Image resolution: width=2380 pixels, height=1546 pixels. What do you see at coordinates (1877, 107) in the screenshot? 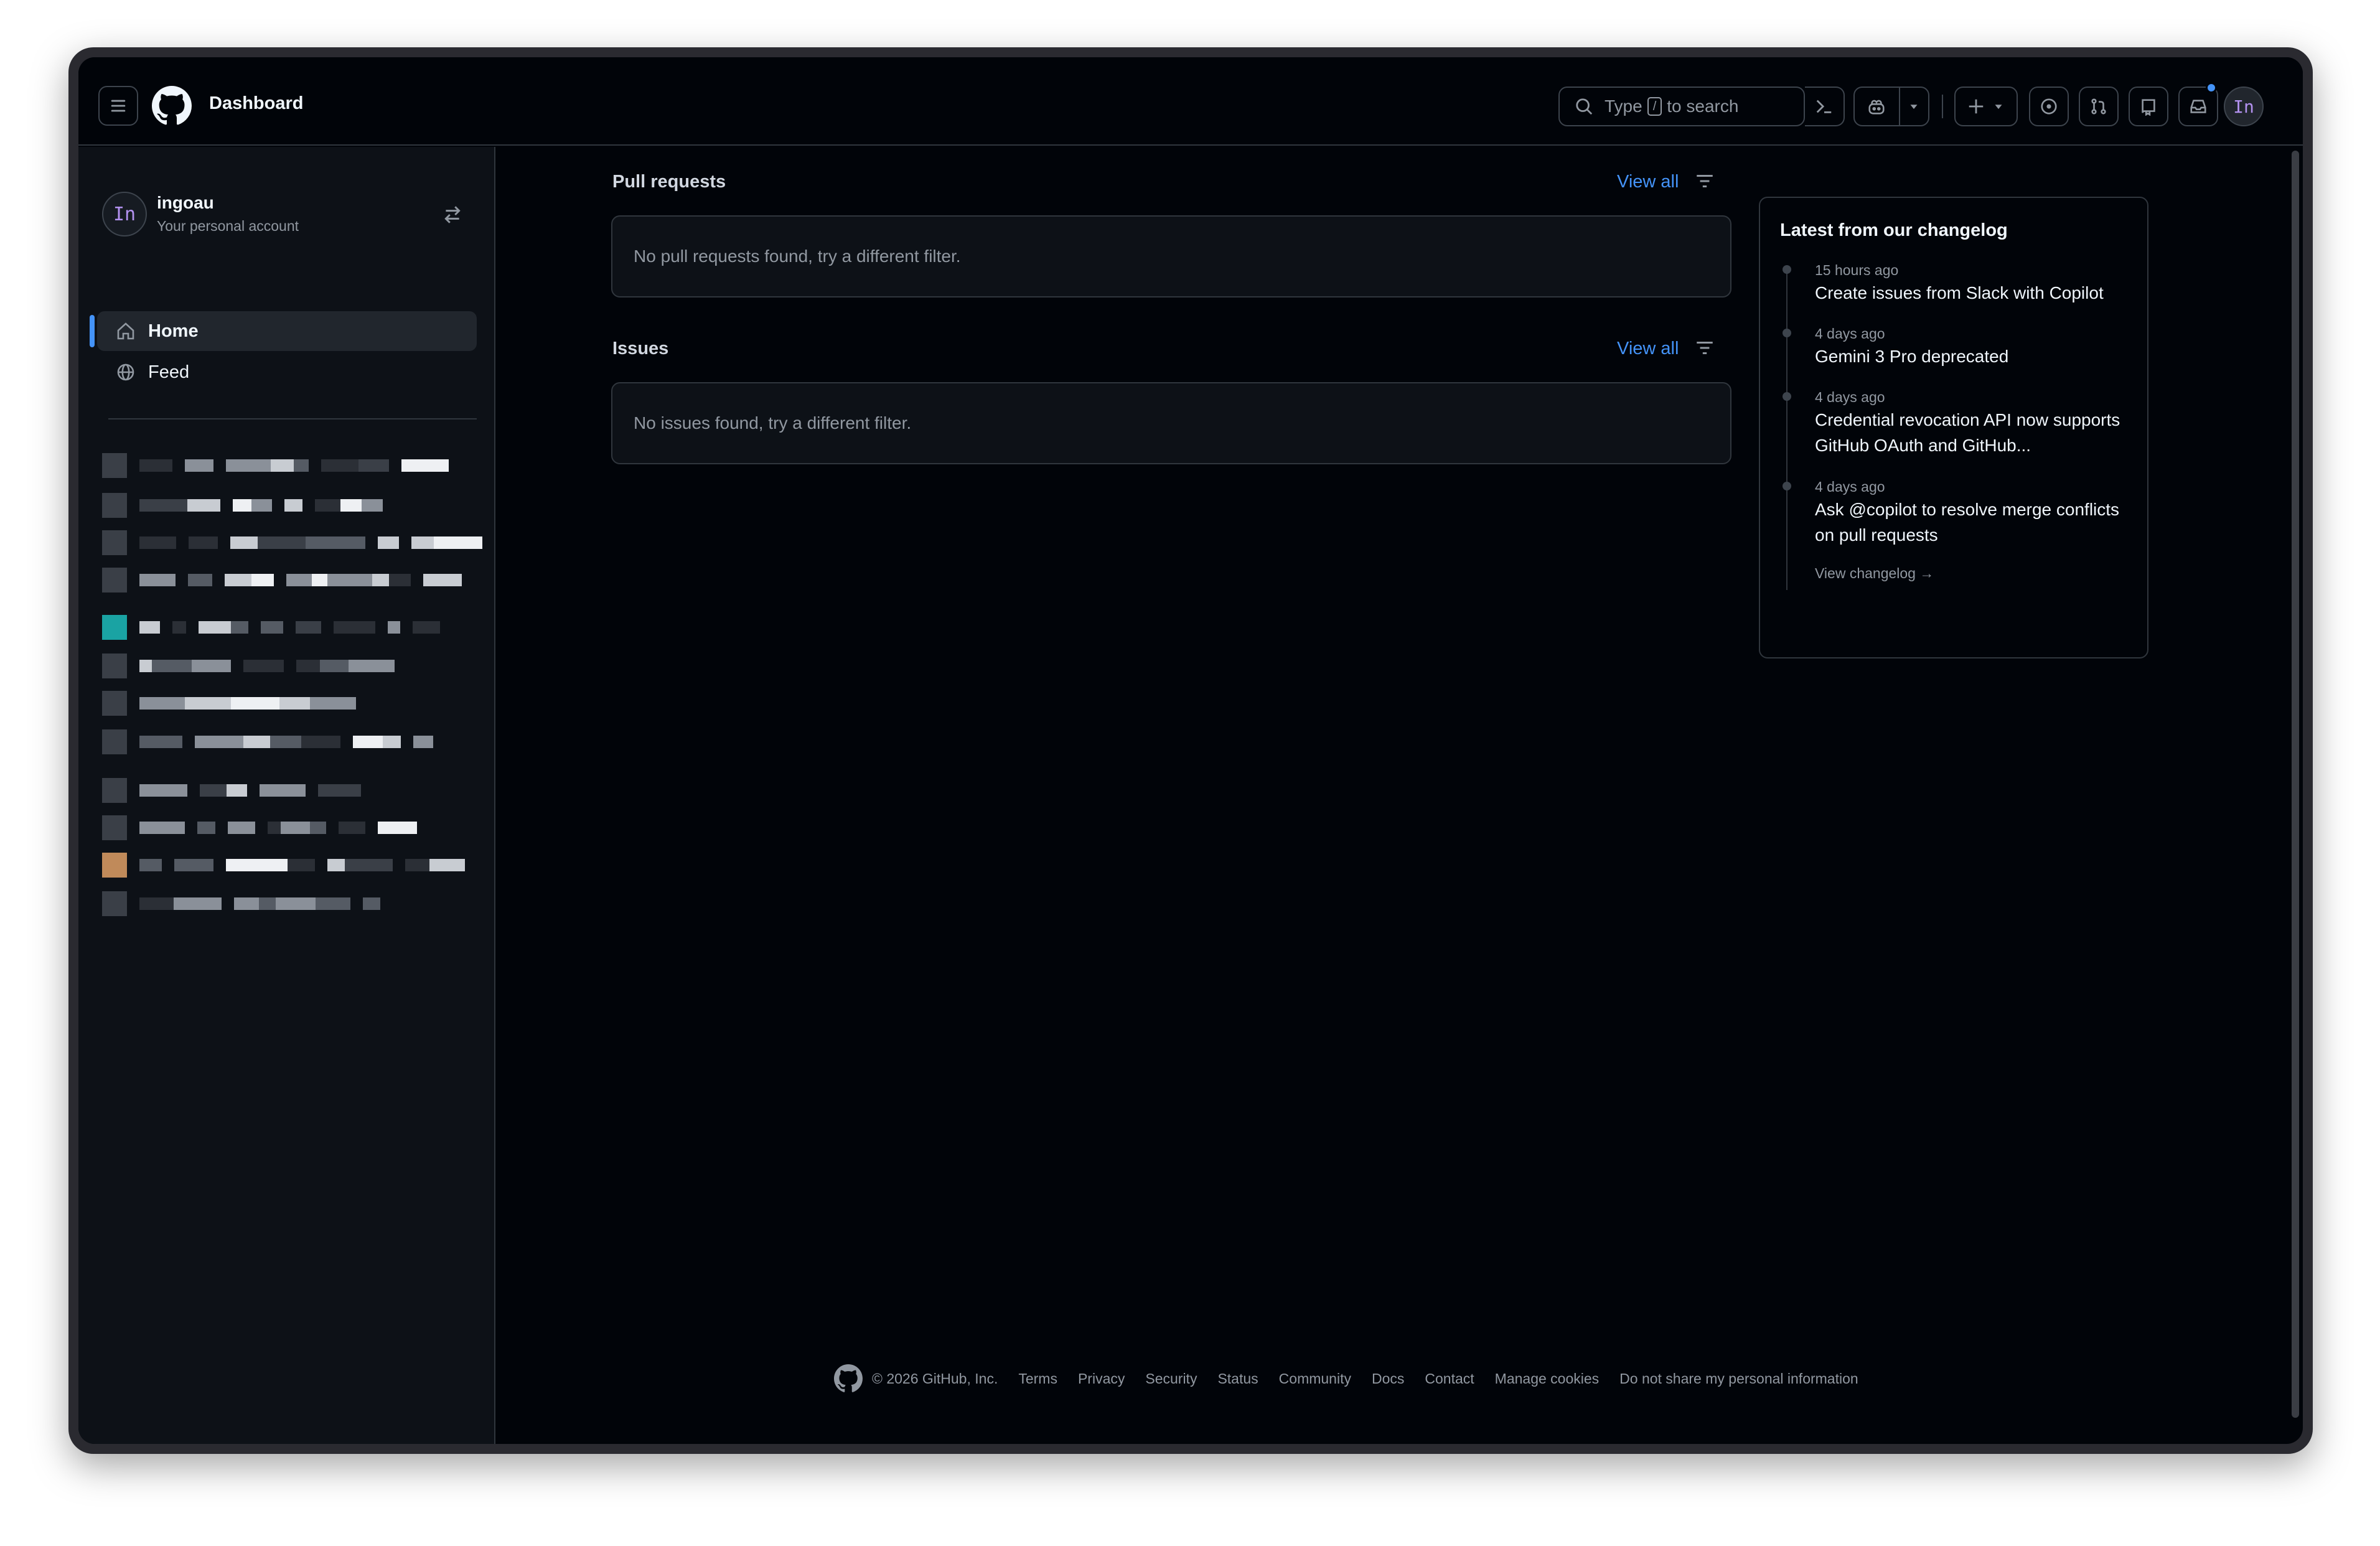
I see `copilot-button` at bounding box center [1877, 107].